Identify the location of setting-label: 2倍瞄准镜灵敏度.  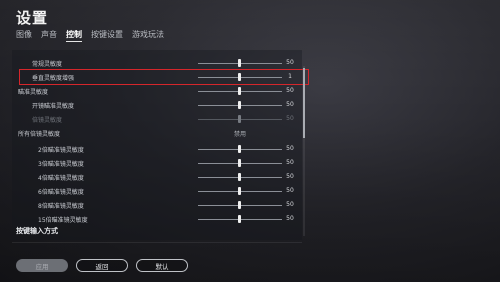
(61, 150).